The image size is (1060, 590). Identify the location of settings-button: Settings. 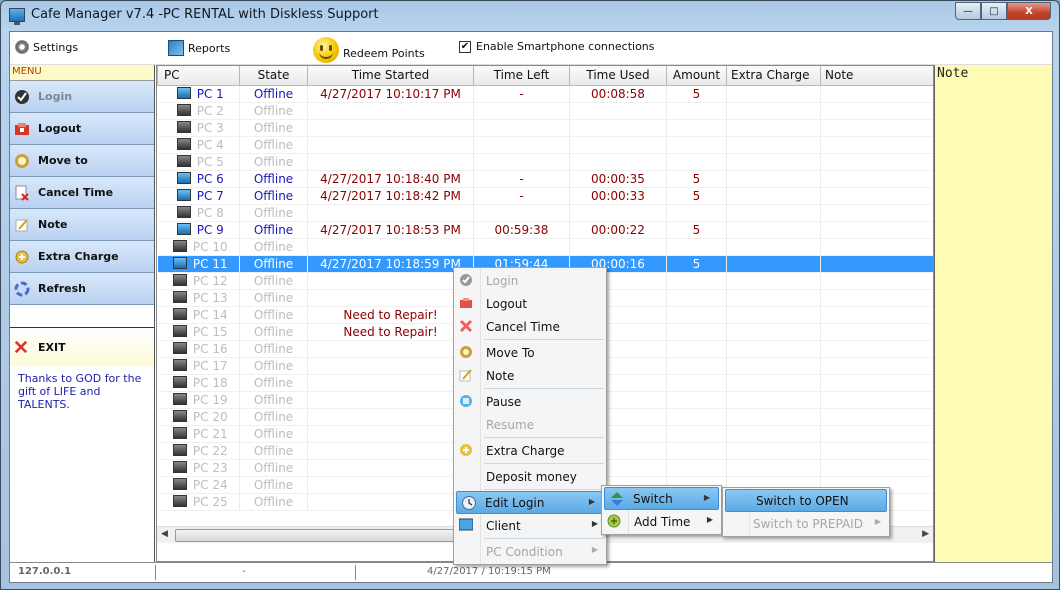
(46, 47).